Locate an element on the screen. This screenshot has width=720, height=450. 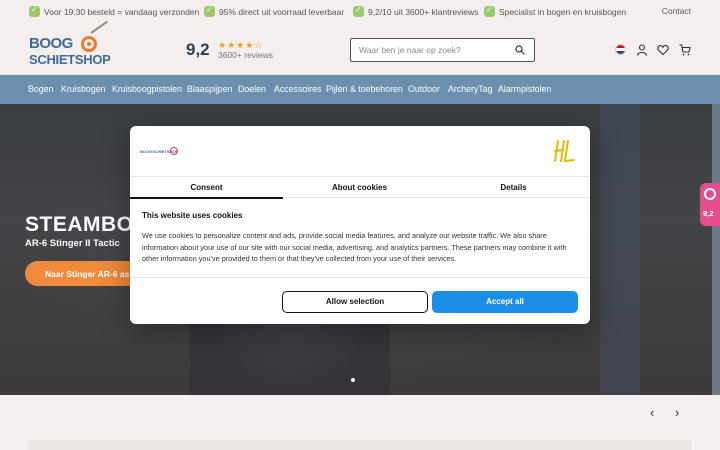
nav-item-doelen: Doelen is located at coordinates (252, 89).